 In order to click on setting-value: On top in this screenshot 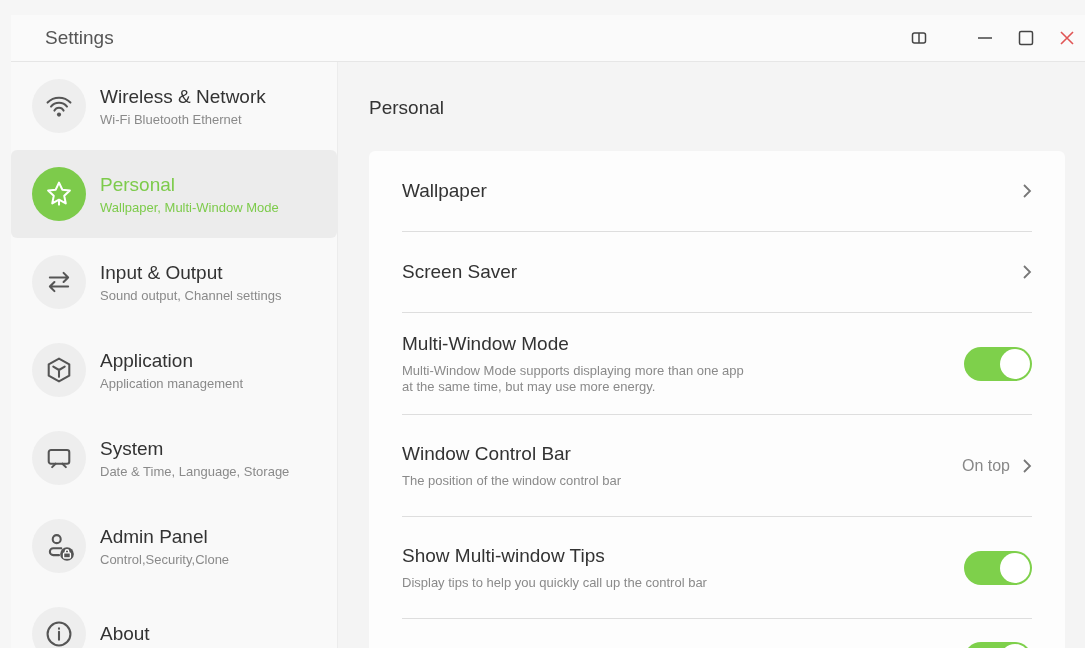, I will do `click(985, 465)`.